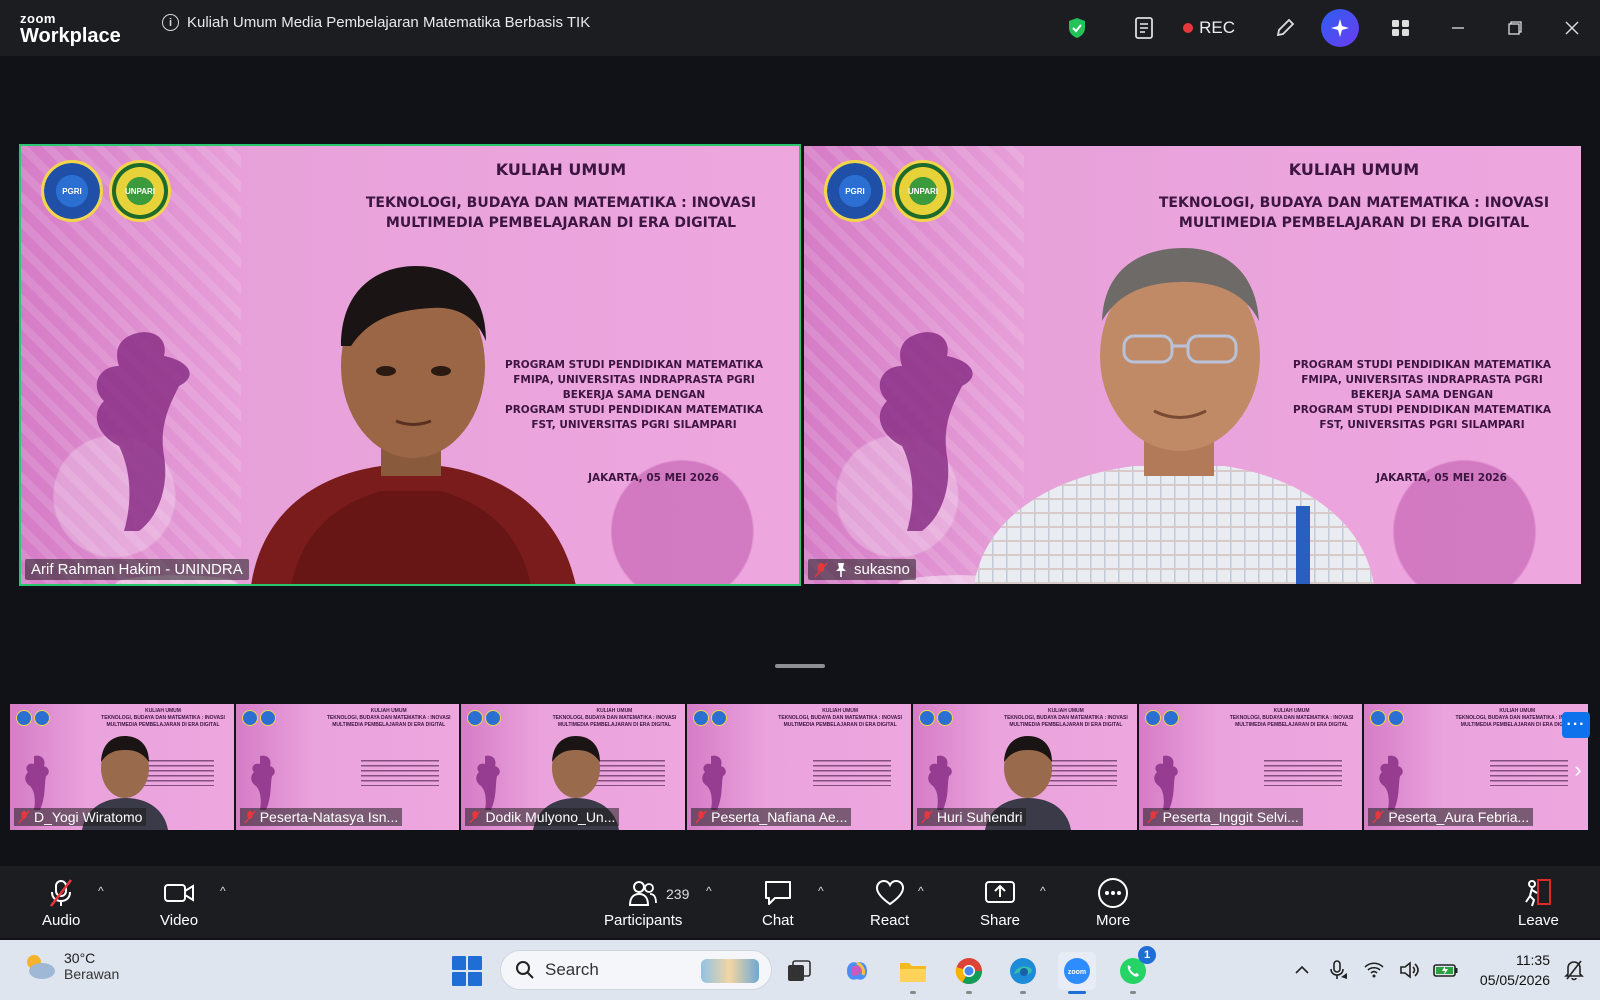 The width and height of the screenshot is (1600, 1000). I want to click on temperature: 30°C, so click(80, 958).